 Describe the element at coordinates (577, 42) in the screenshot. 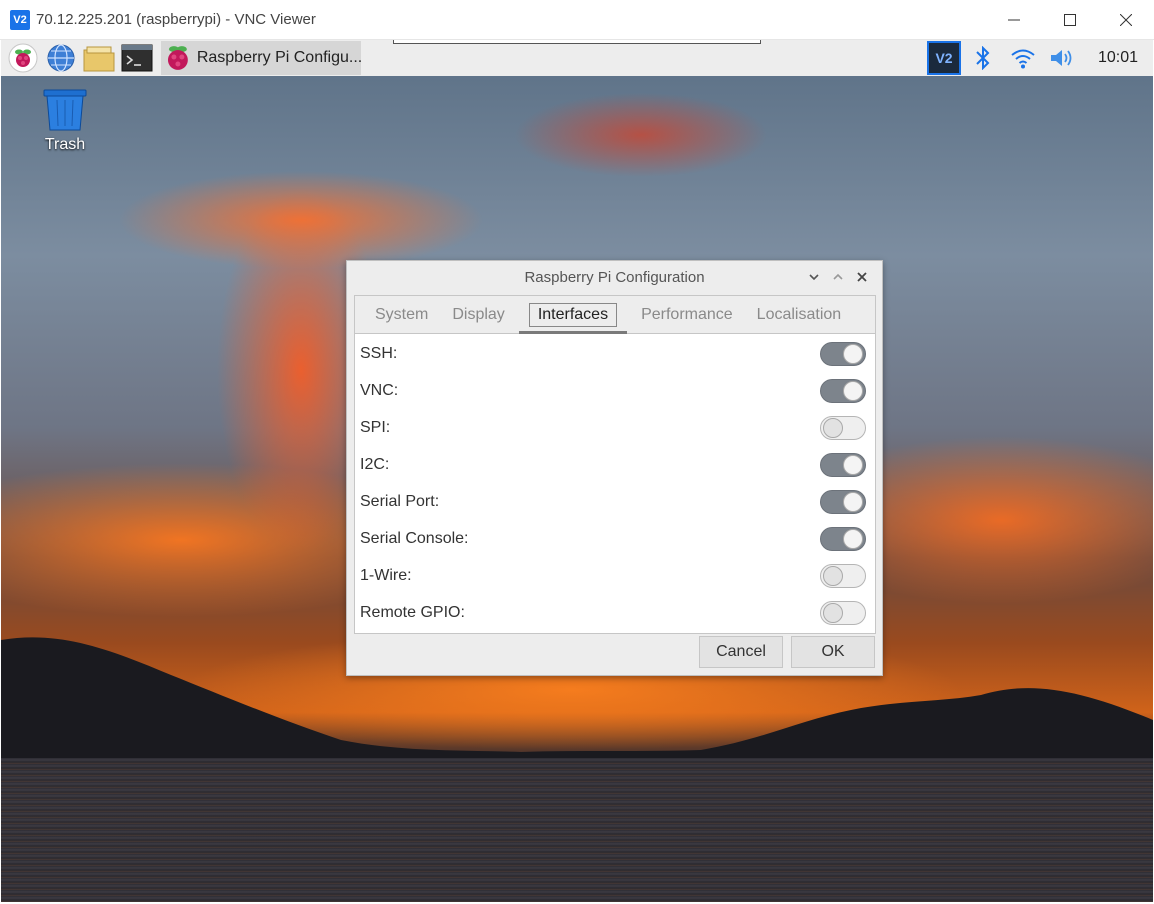

I see `panel-placeholder` at that location.